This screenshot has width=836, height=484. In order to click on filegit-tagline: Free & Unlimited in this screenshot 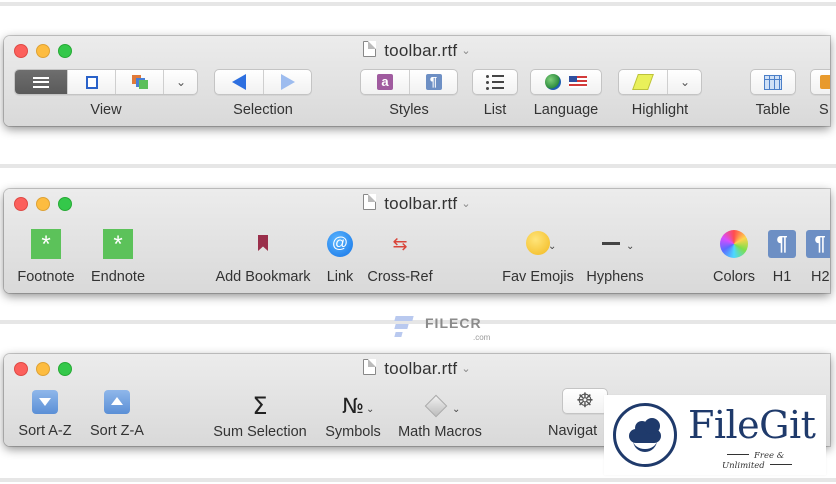, I will do `click(774, 461)`.